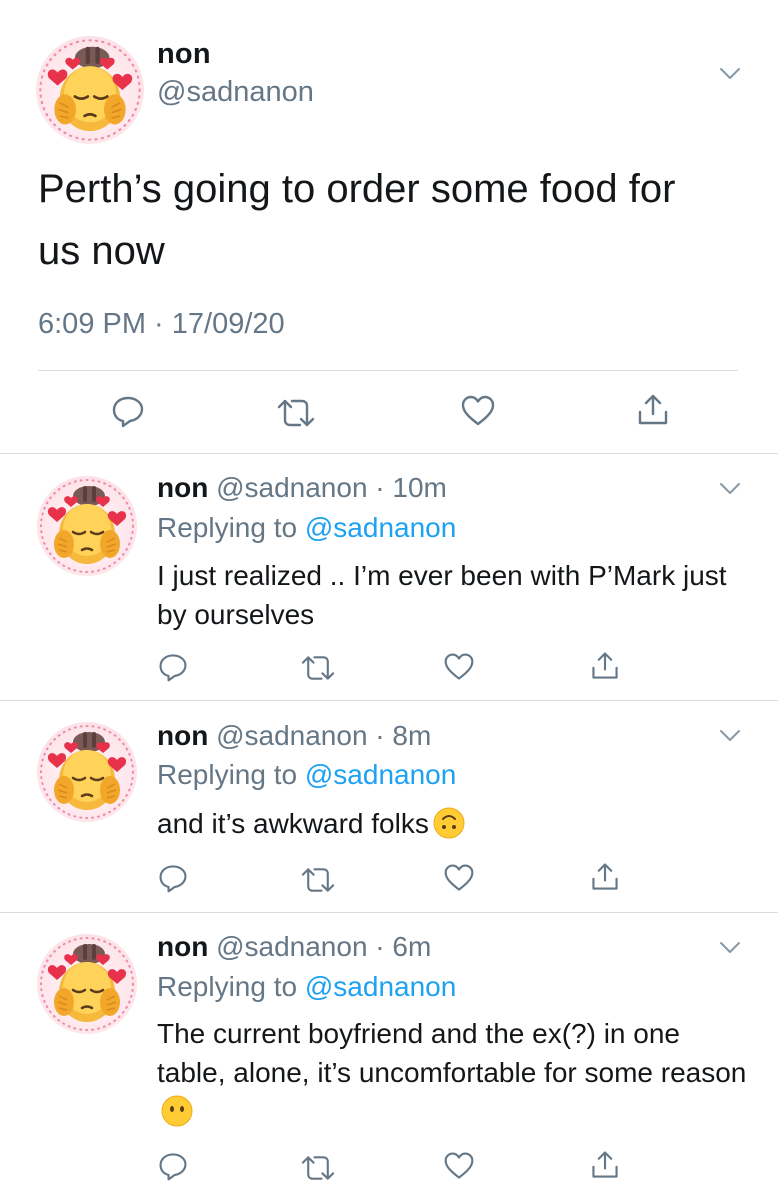 This screenshot has width=778, height=1200. Describe the element at coordinates (323, 946) in the screenshot. I see `reply-handle-time: @sadnanon · 6m` at that location.